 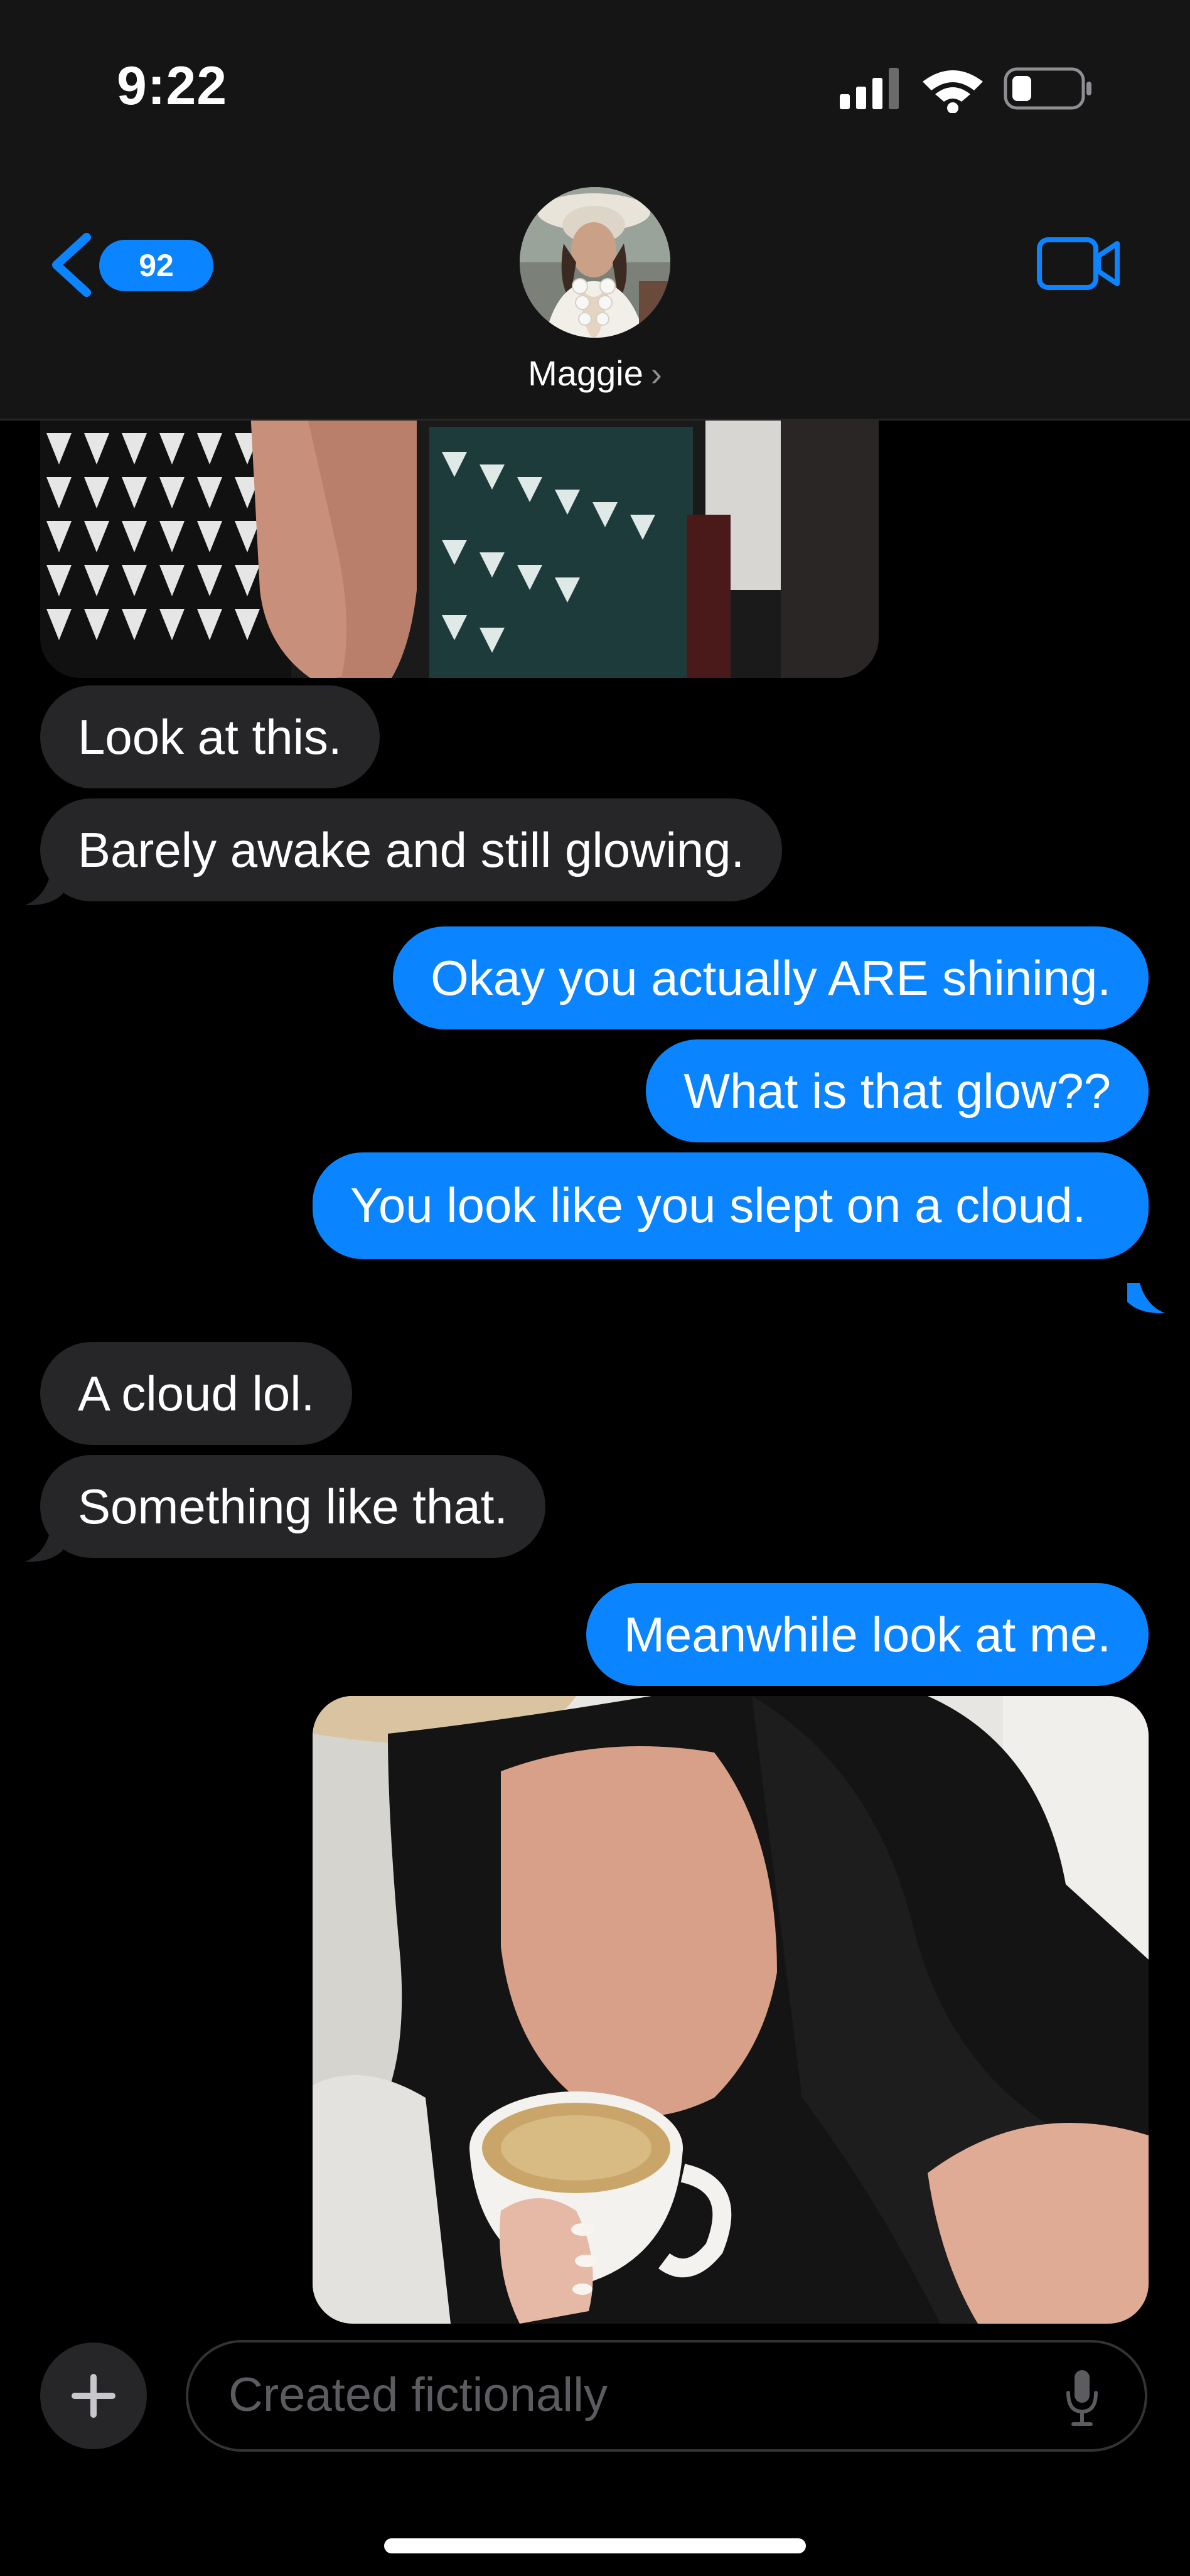 I want to click on video-camera-icon, so click(x=1078, y=263).